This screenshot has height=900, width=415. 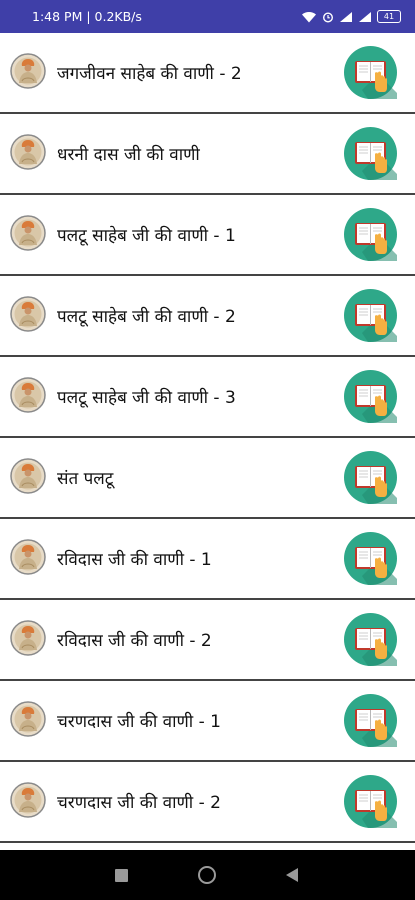 What do you see at coordinates (134, 641) in the screenshot?
I see `list-item-title: रविदास जी की वाणी - 2` at bounding box center [134, 641].